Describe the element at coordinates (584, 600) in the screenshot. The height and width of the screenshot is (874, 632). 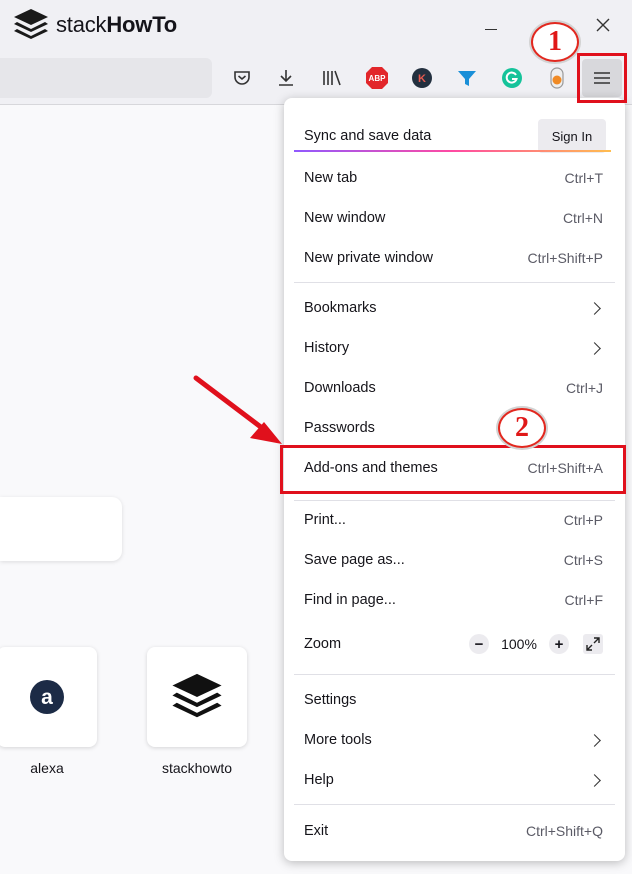
I see `menu-item-shortcut: Ctrl+F` at that location.